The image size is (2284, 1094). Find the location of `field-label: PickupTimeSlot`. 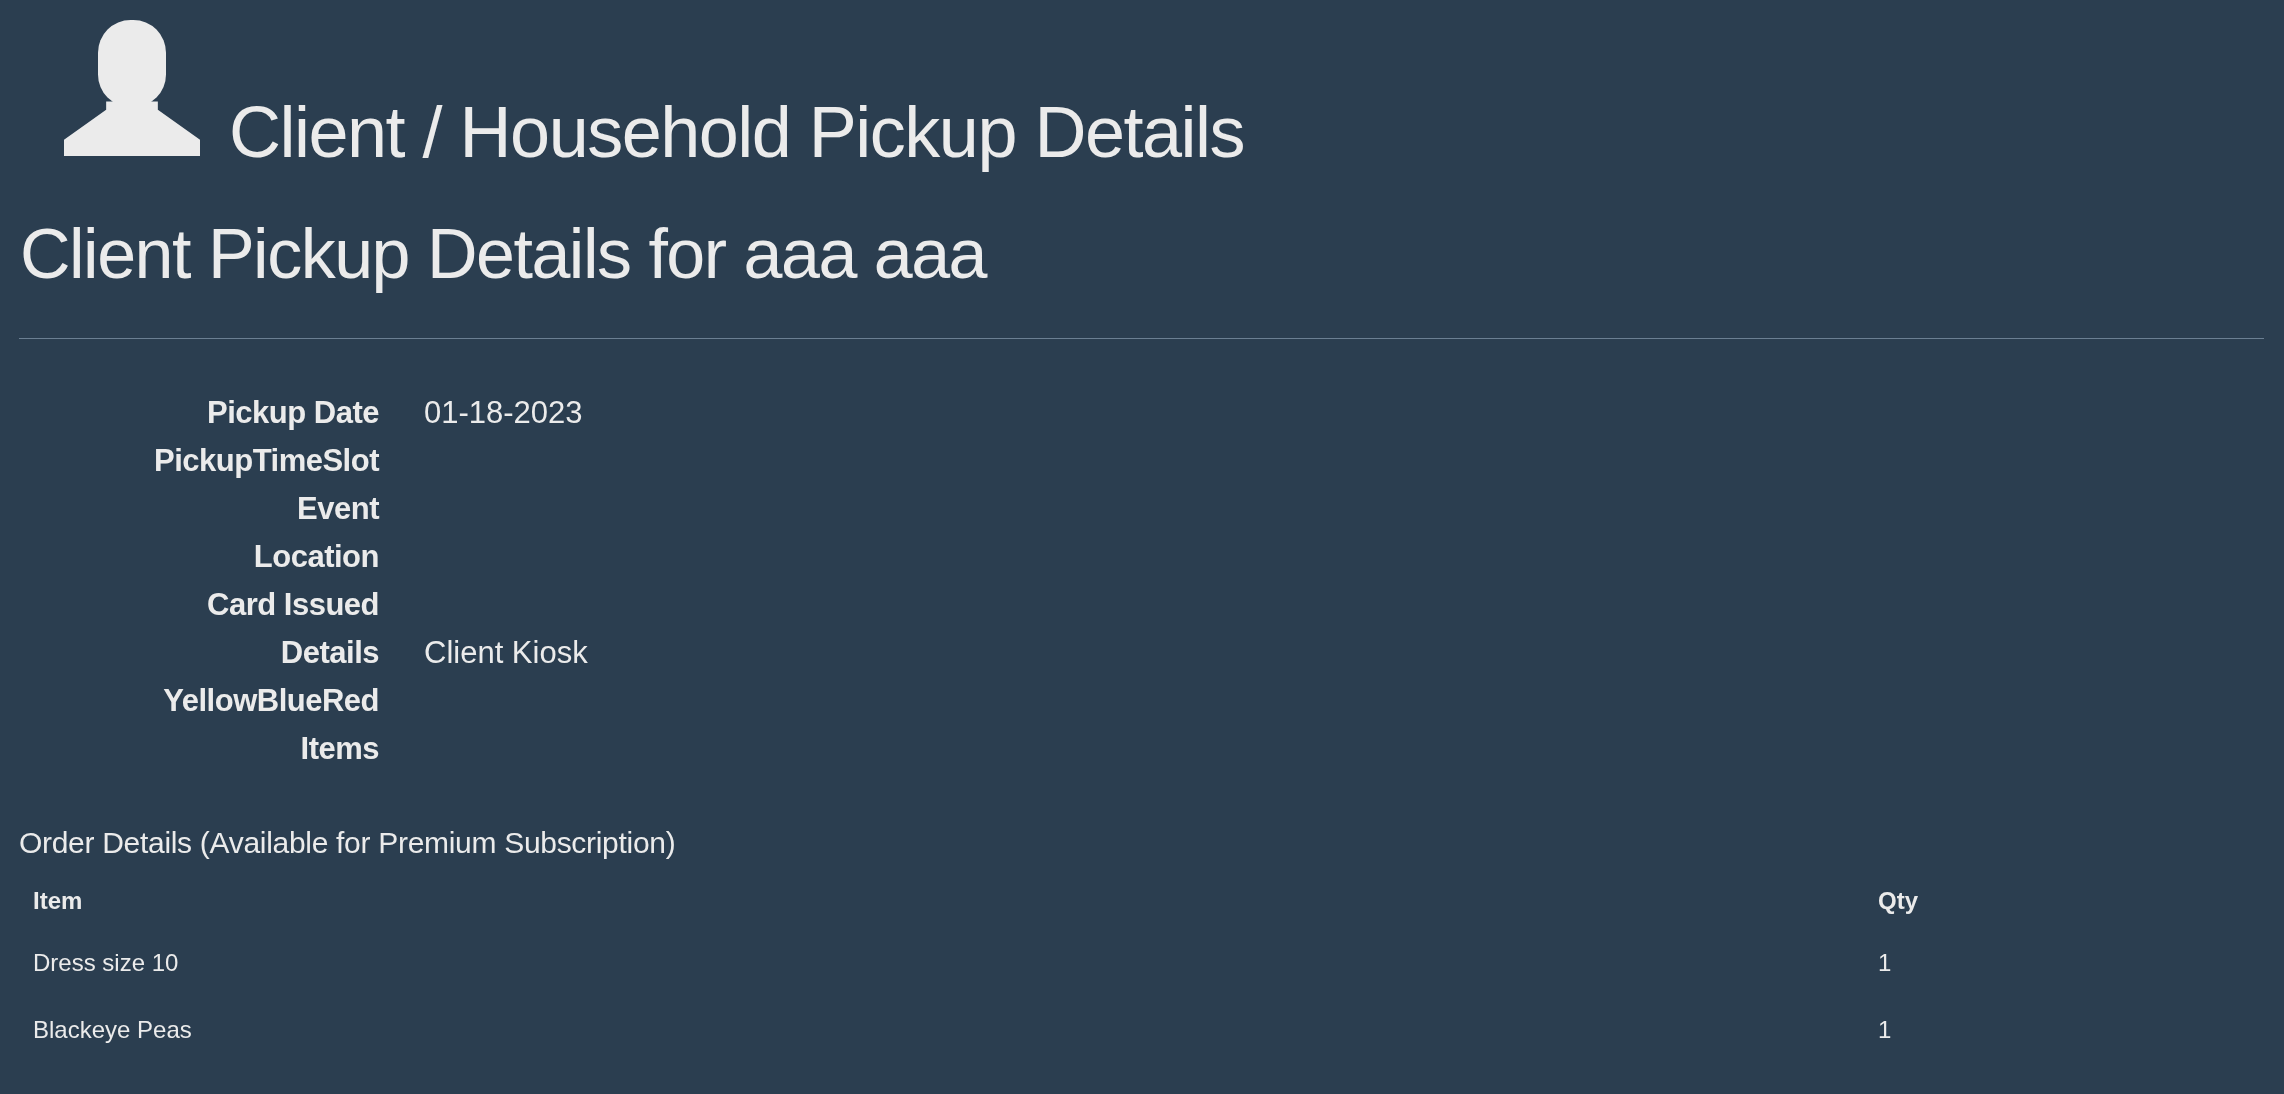

field-label: PickupTimeSlot is located at coordinates (266, 461).